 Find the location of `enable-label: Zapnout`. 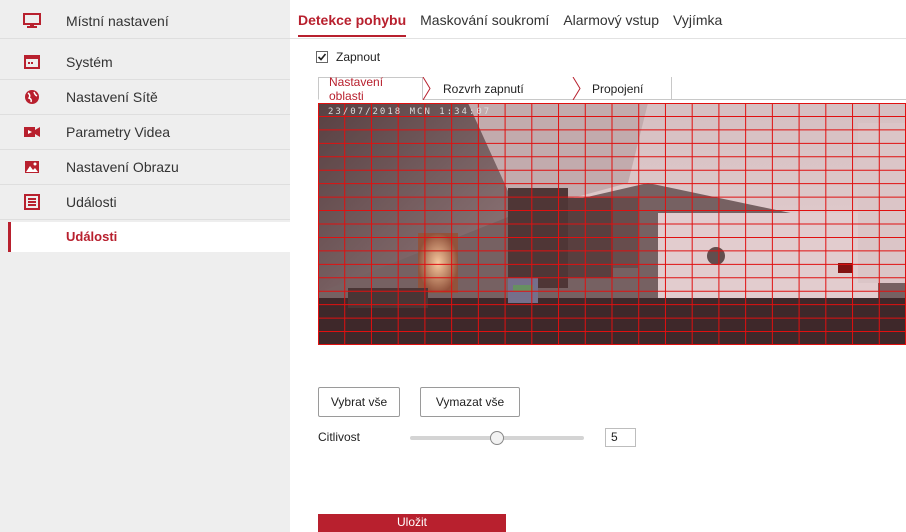

enable-label: Zapnout is located at coordinates (358, 57).